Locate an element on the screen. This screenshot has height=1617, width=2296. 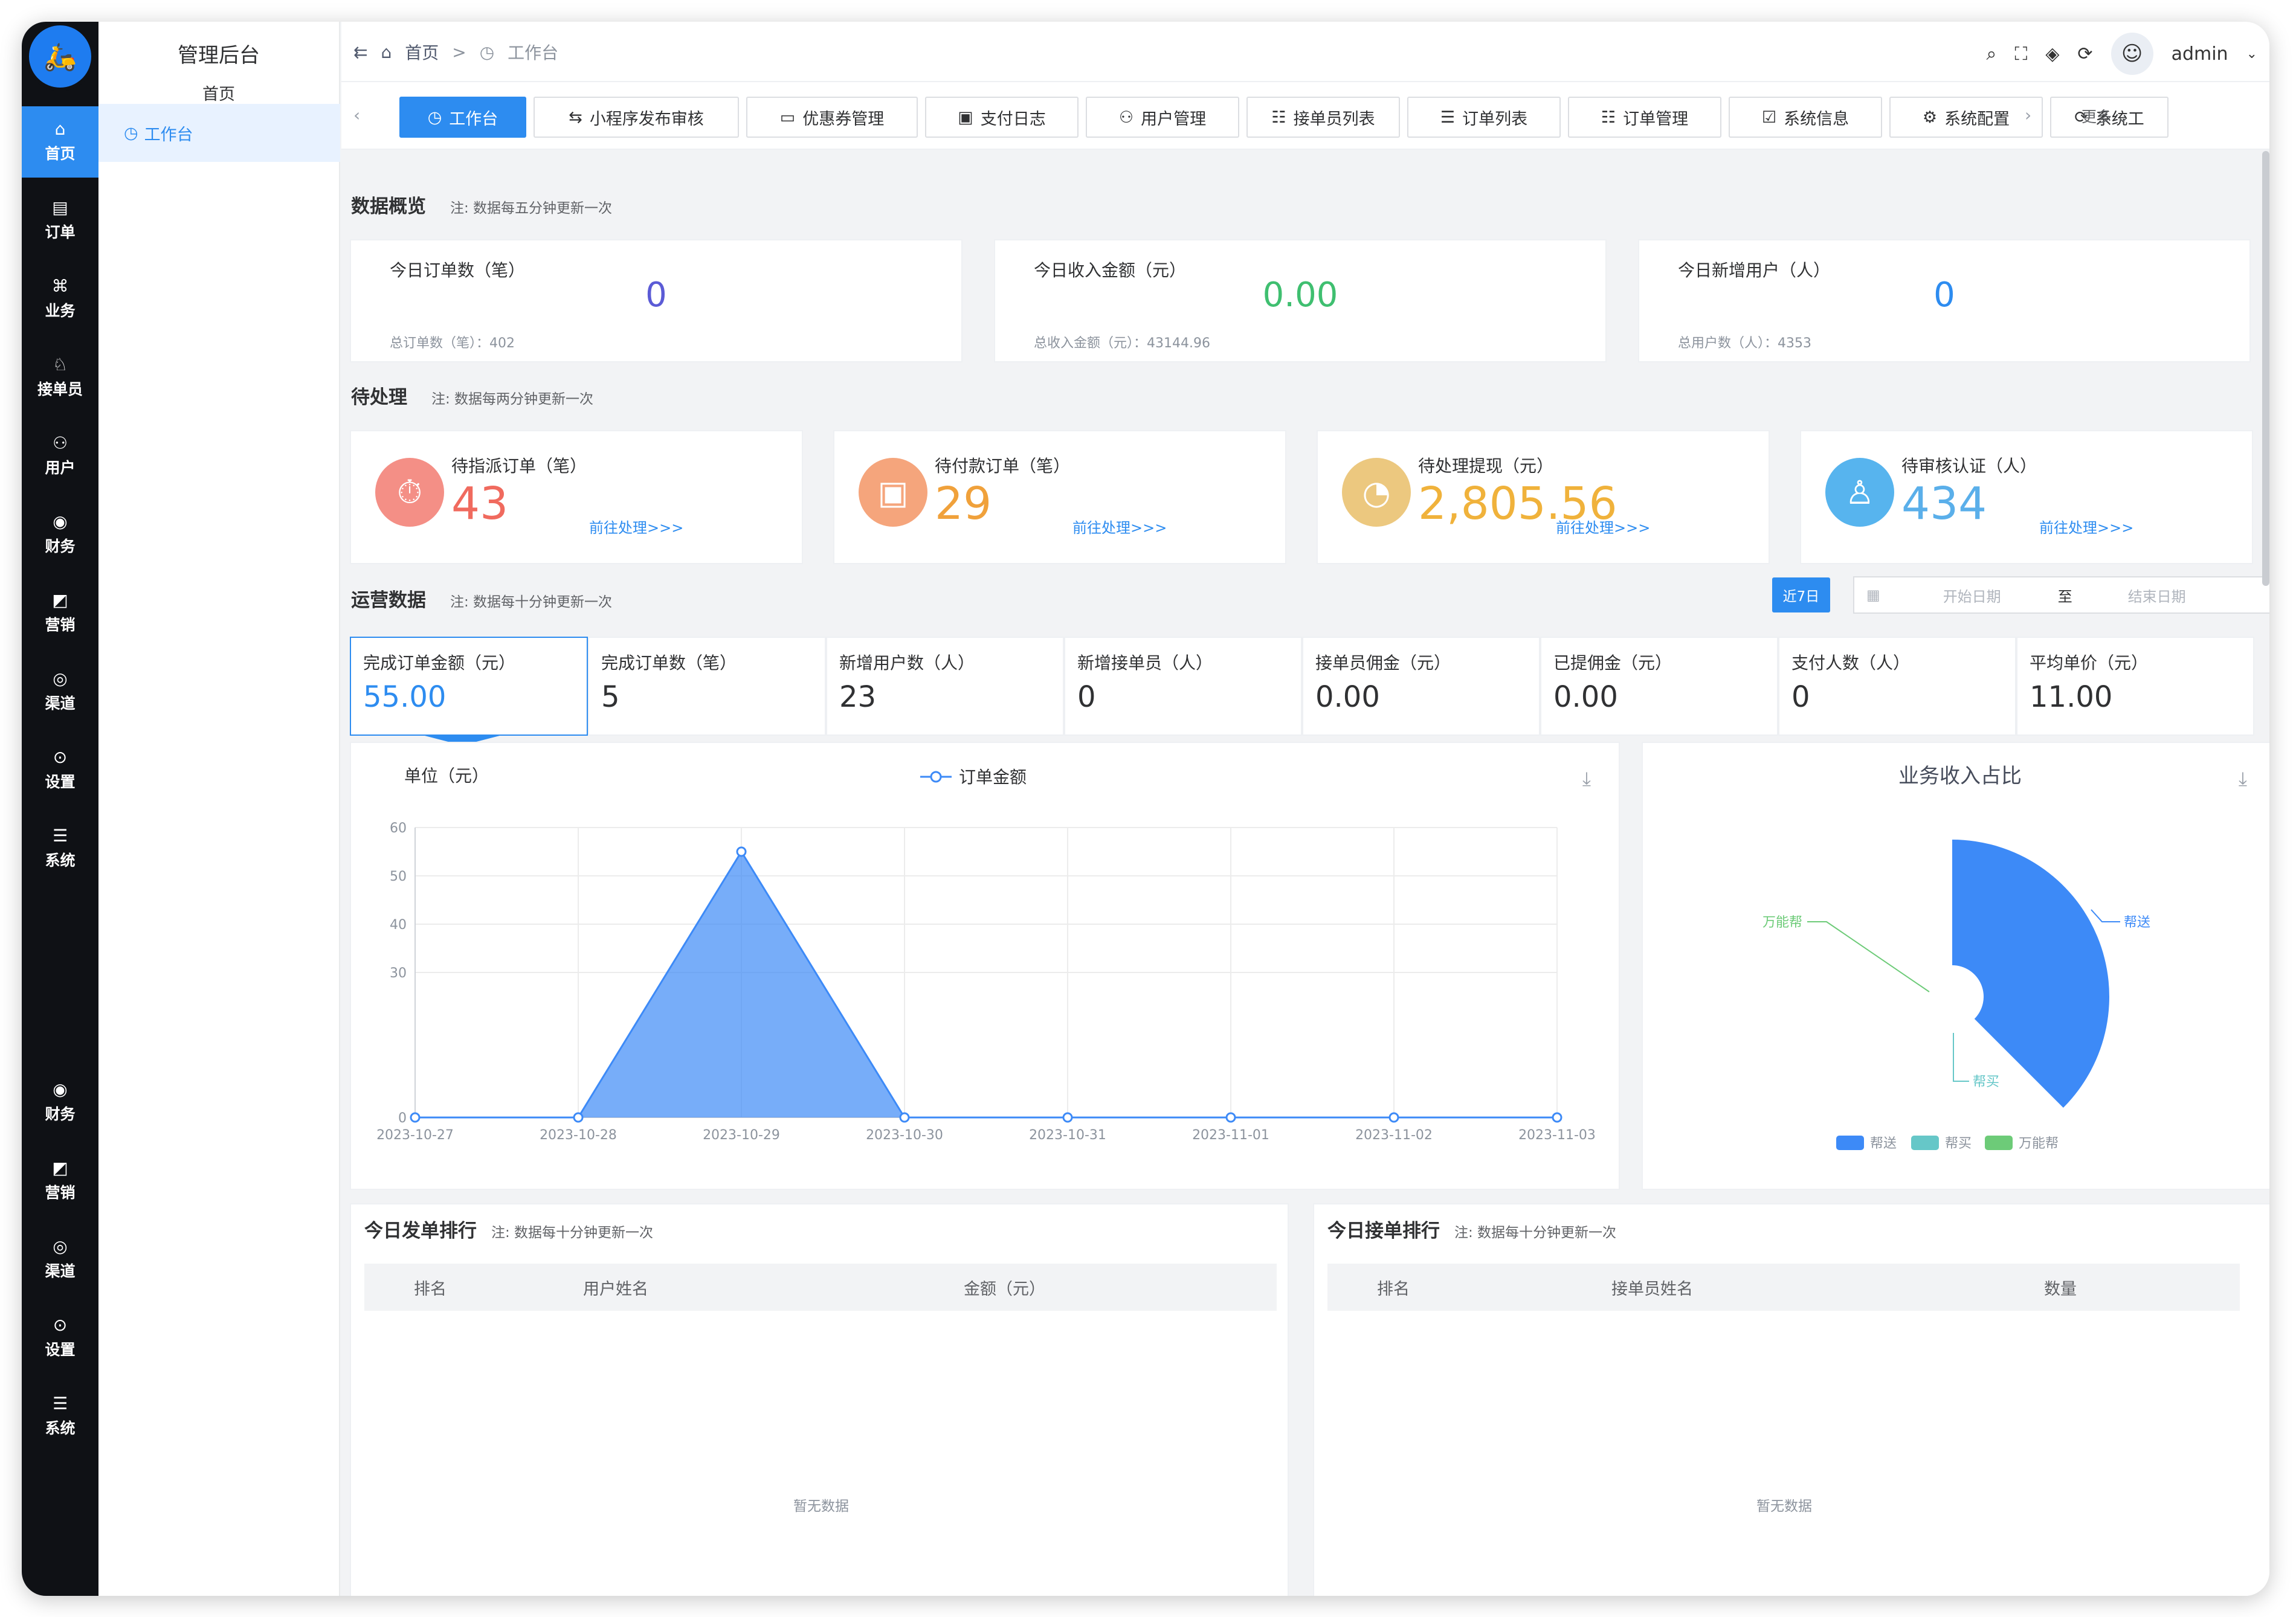
legend-label: 帮买 is located at coordinates (1958, 1143).